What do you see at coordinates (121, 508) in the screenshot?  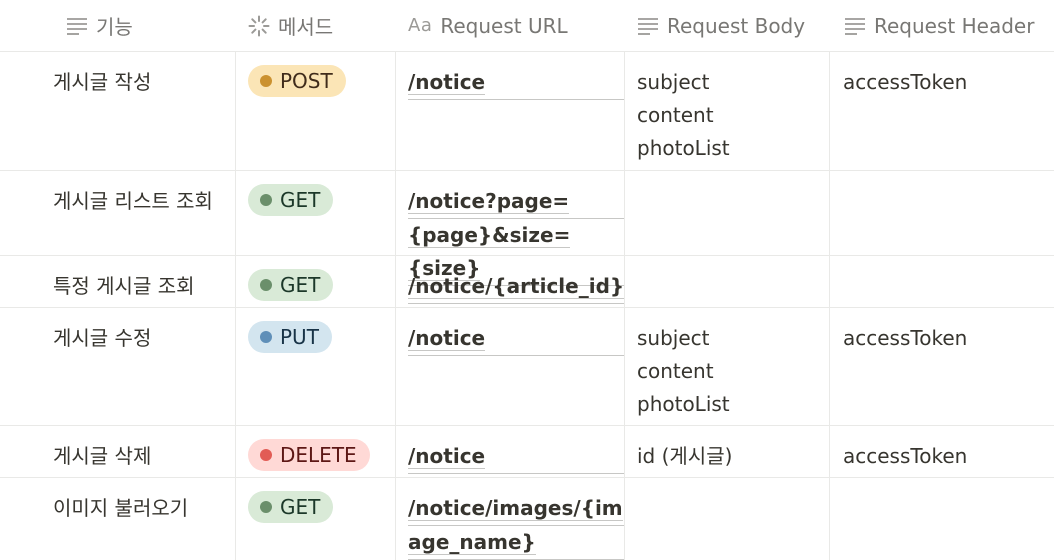 I see `feature-text: 이미지 불러오기` at bounding box center [121, 508].